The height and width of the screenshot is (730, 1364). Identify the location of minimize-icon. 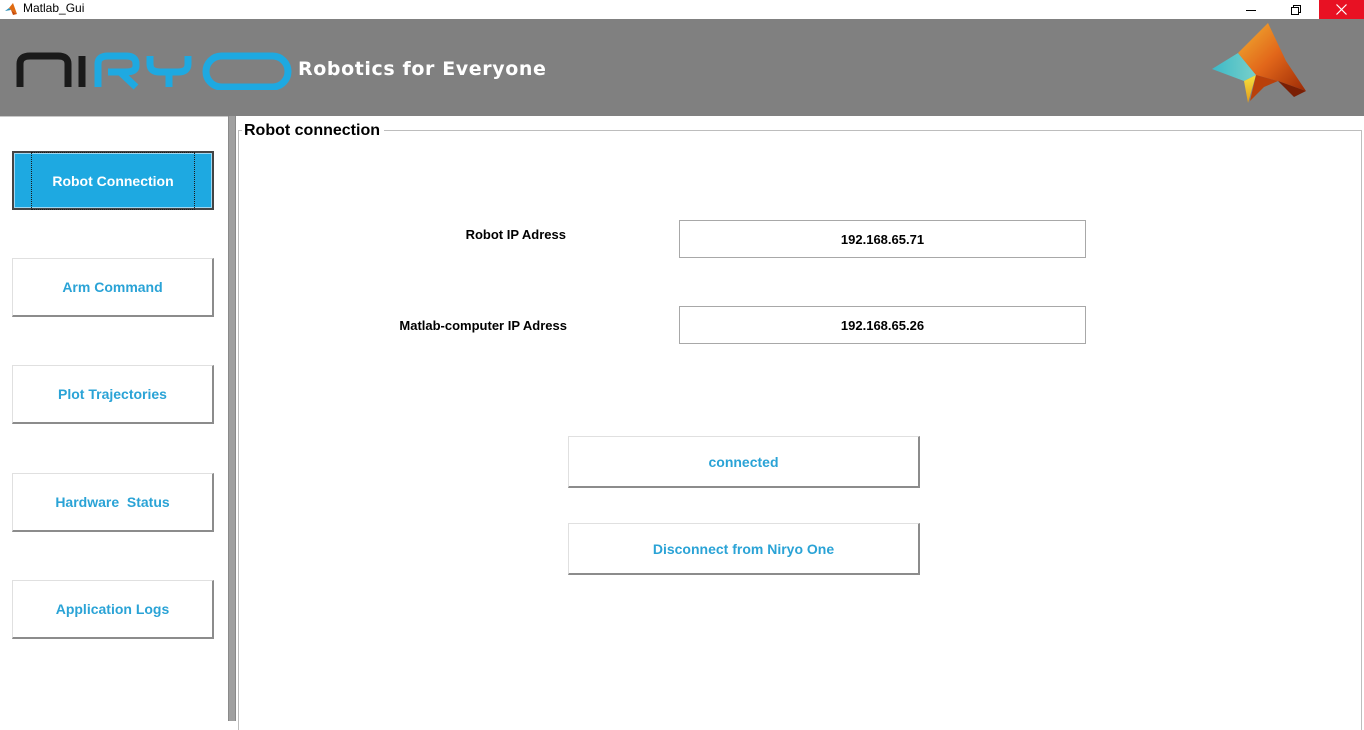
(1250, 10).